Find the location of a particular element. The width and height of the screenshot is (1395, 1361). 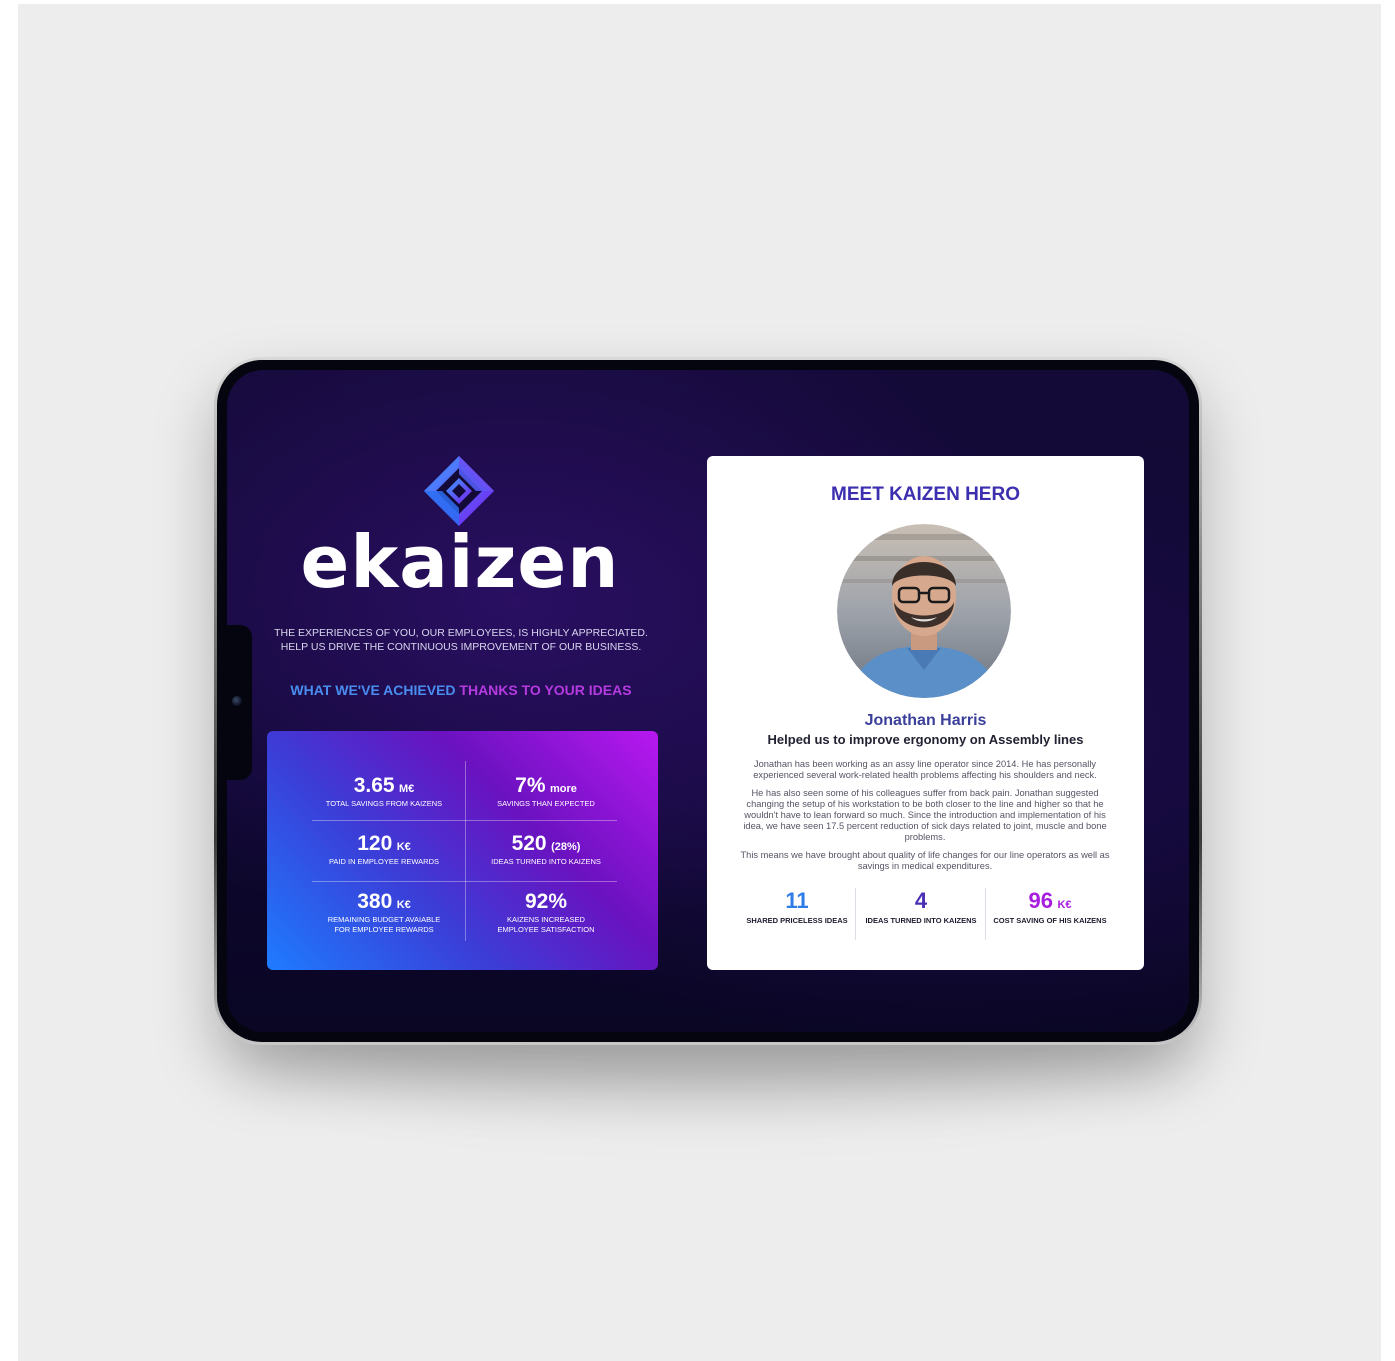

stat-total-savings: 3.65 M€ TOTAL SAVINGS FROM KAIZENS is located at coordinates (384, 791).